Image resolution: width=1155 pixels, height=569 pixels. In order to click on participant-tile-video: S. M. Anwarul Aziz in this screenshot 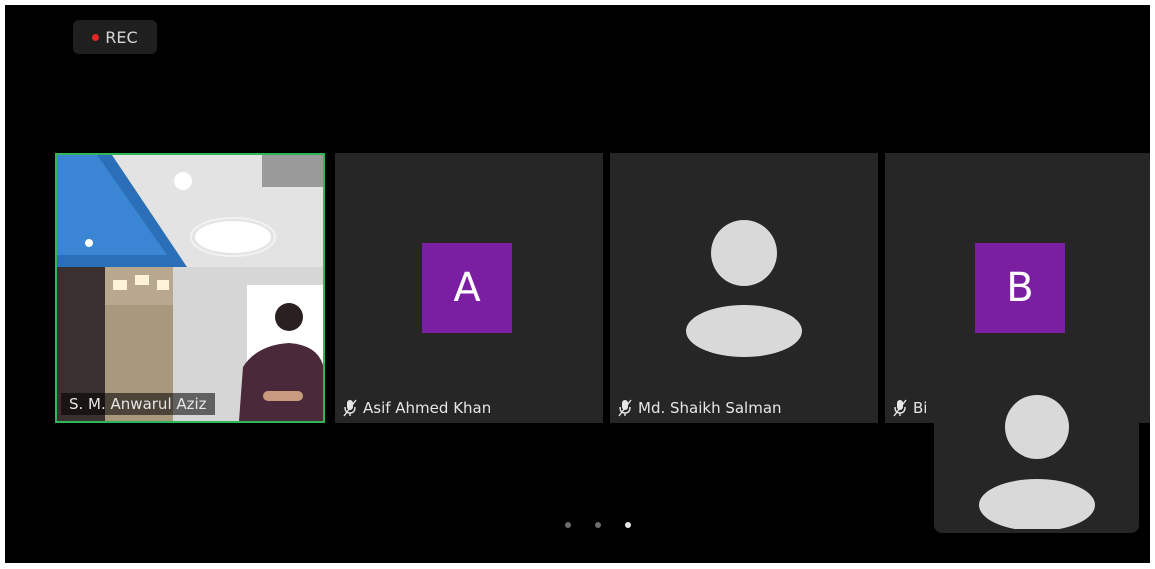, I will do `click(190, 288)`.